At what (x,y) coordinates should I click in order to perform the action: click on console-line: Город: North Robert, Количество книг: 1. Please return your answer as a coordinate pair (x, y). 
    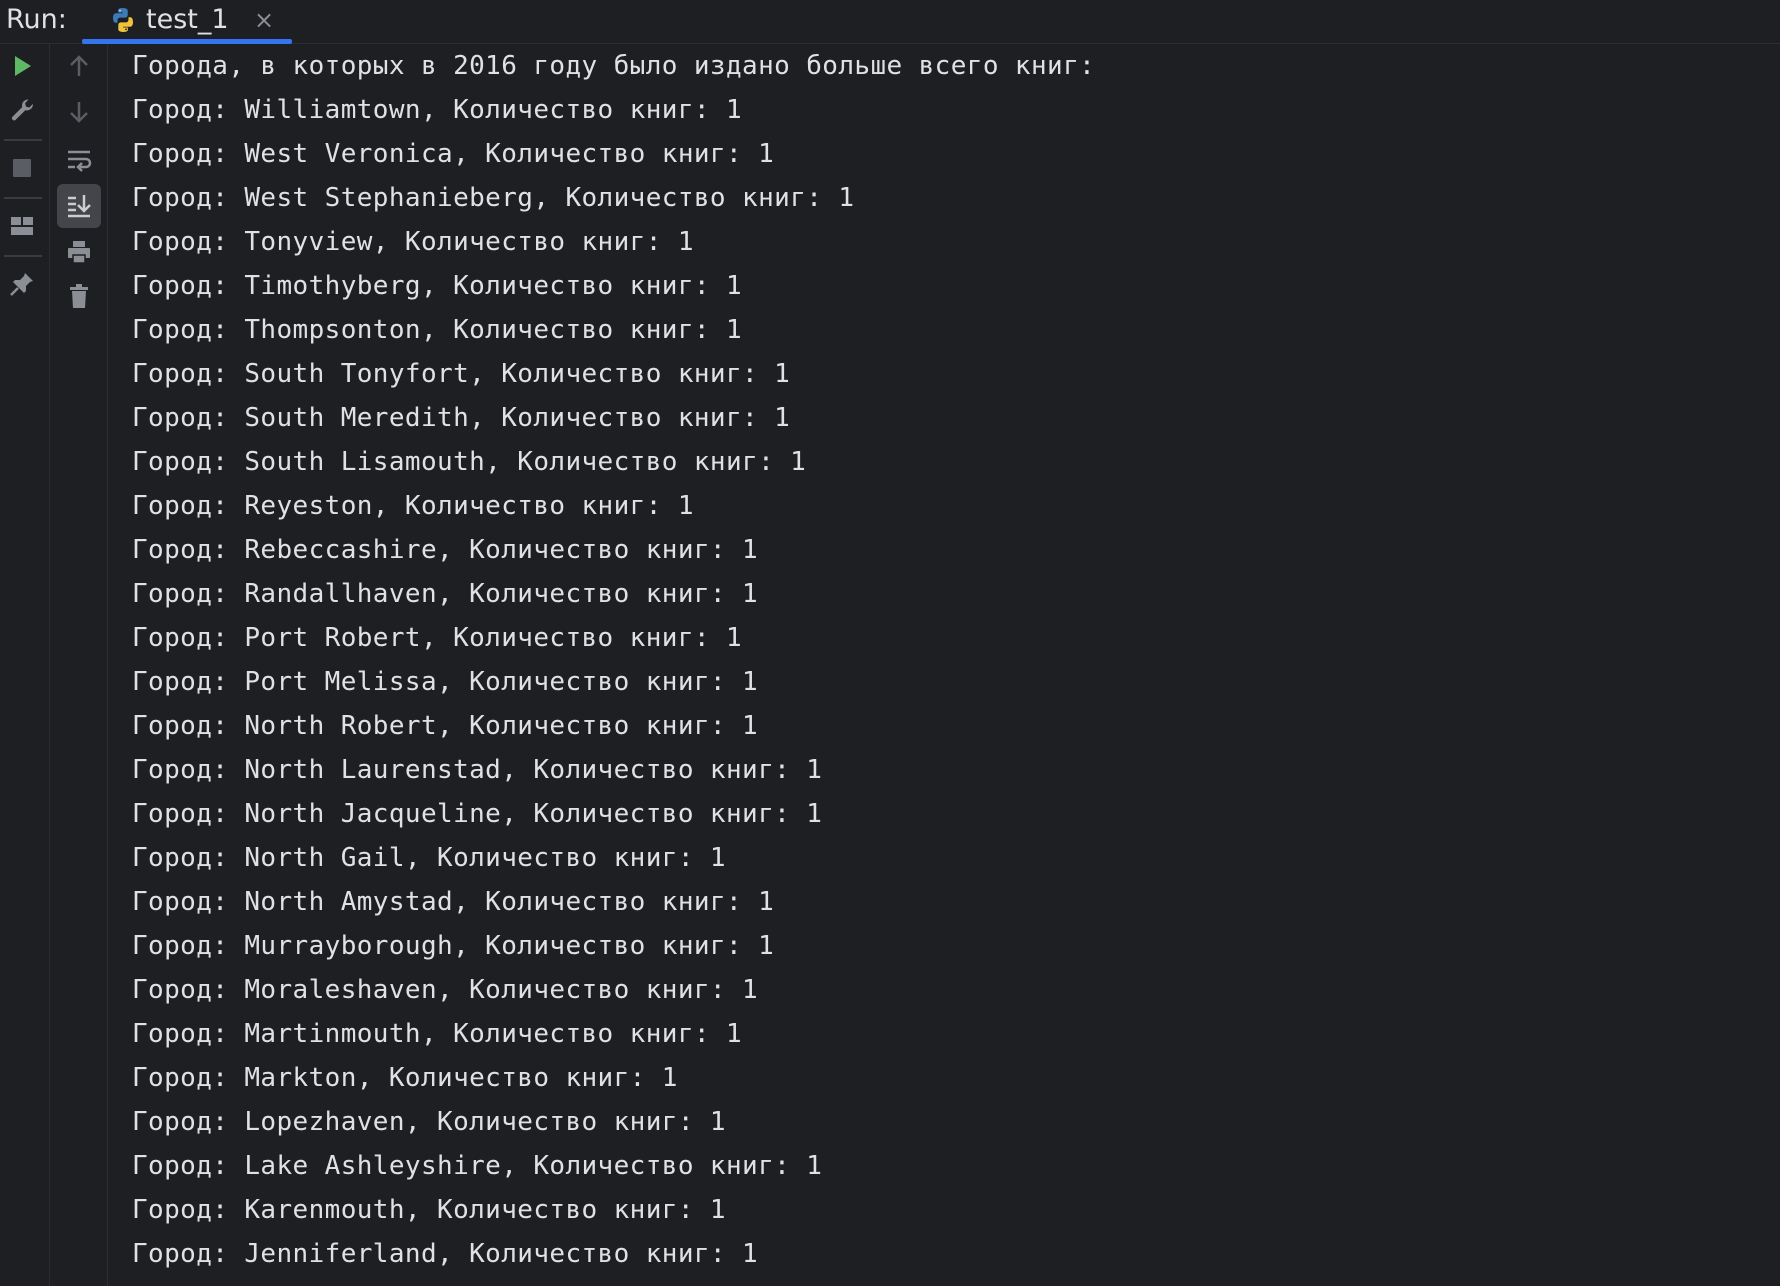
    Looking at the image, I should click on (445, 726).